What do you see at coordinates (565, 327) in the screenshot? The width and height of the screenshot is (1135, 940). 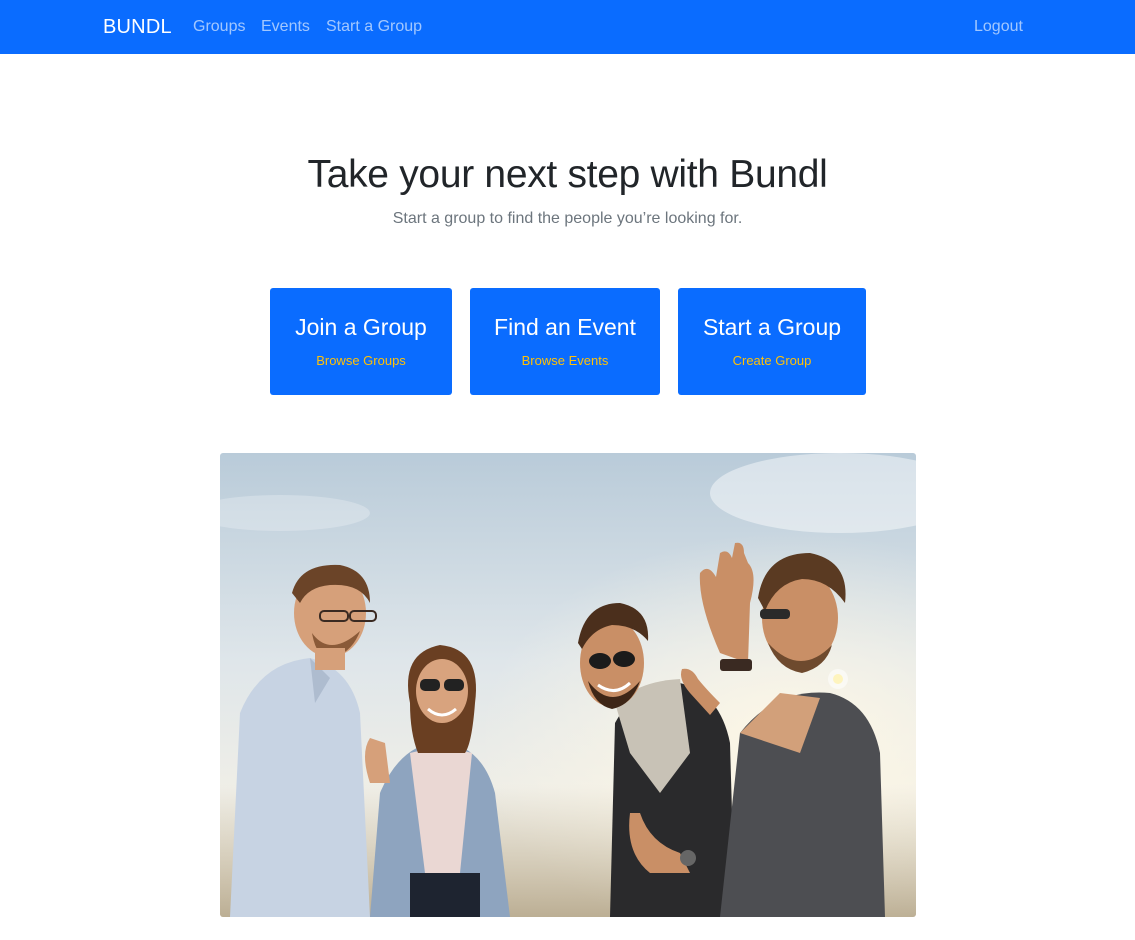 I see `find-event-card-title: Find an Event` at bounding box center [565, 327].